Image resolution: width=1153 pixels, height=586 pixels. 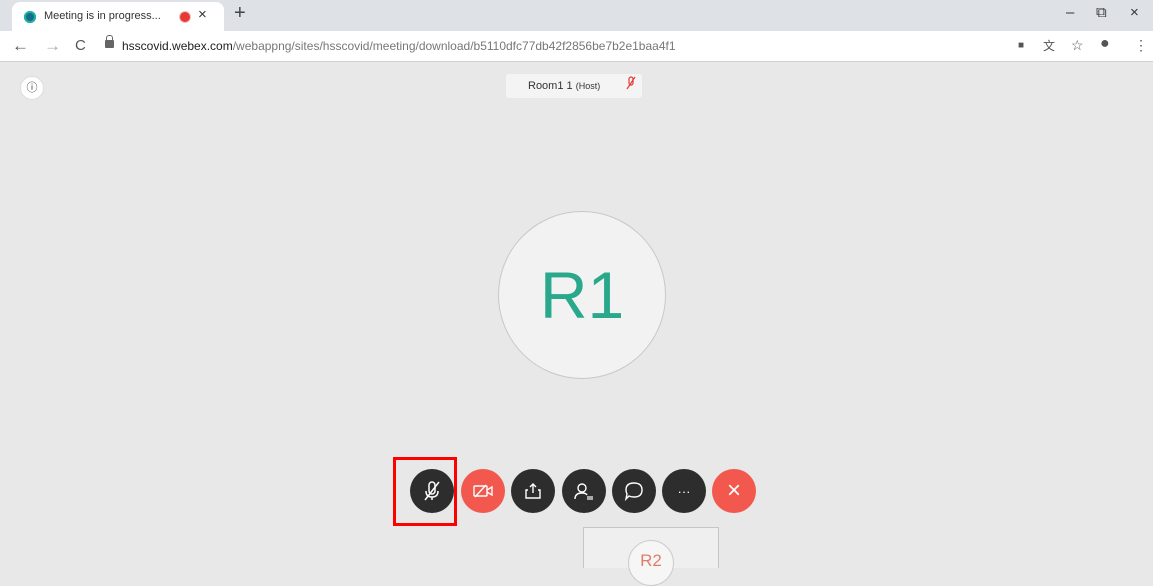 I want to click on new-tab-button: +, so click(x=240, y=13).